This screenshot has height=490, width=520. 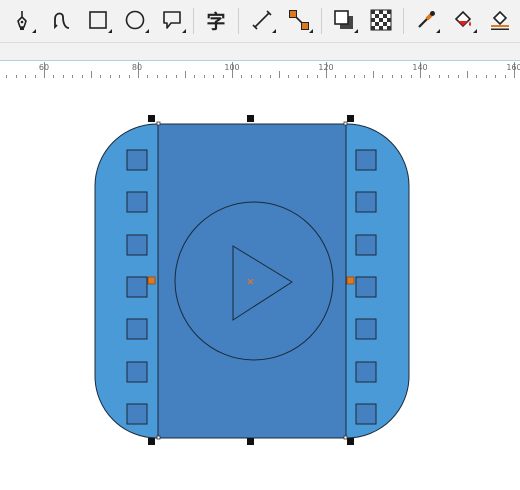 What do you see at coordinates (311, 31) in the screenshot?
I see `connector-tool-flyout-indicator` at bounding box center [311, 31].